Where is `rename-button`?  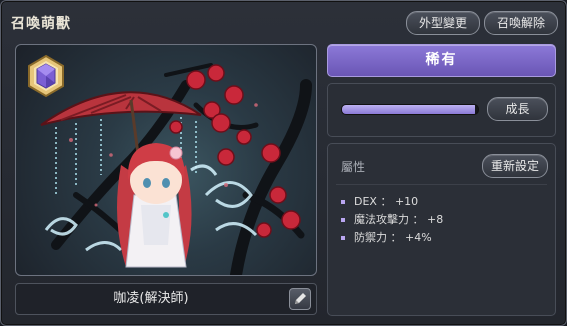 rename-button is located at coordinates (300, 299).